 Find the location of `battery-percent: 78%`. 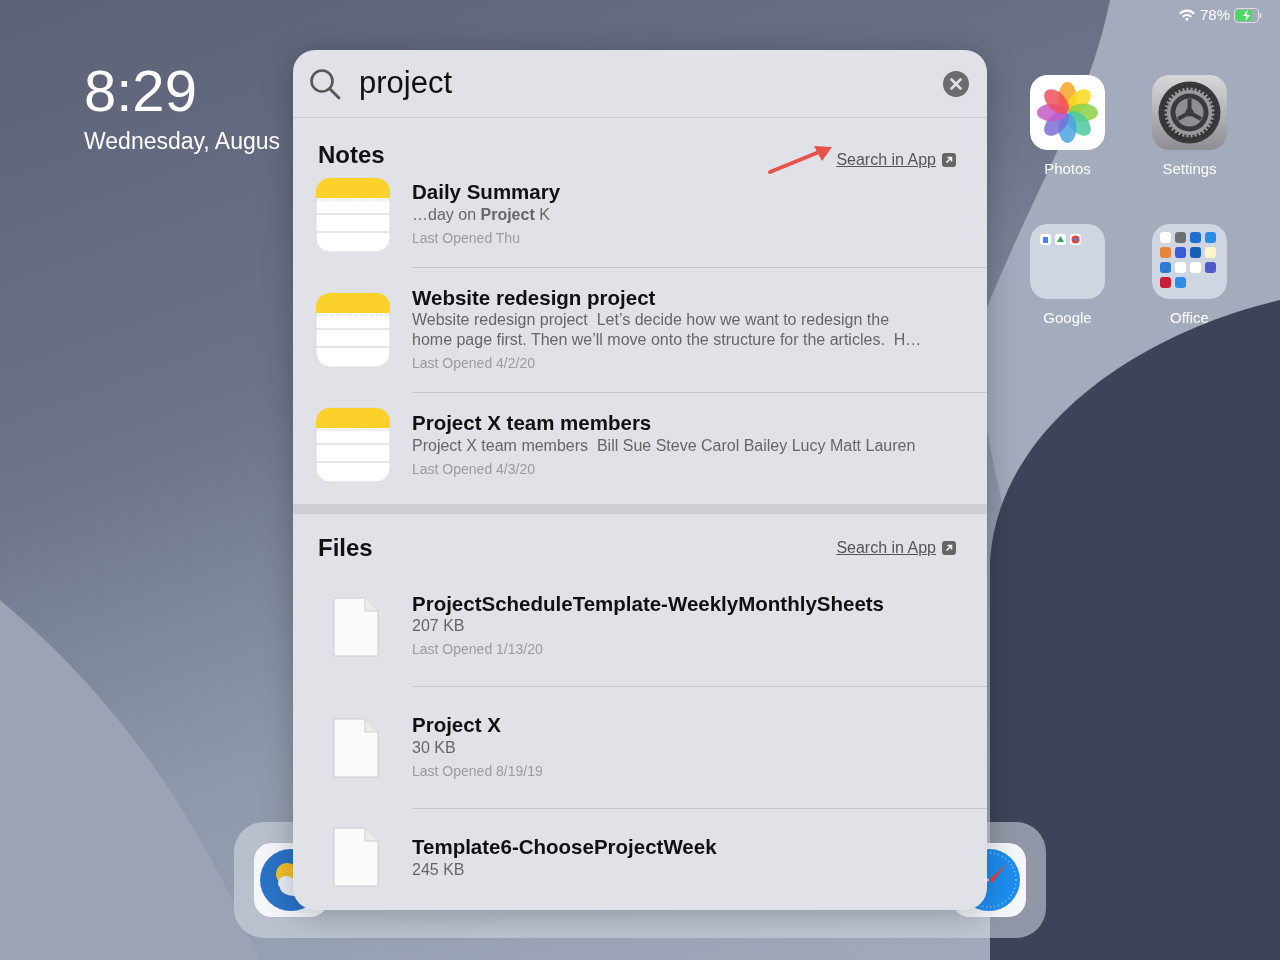

battery-percent: 78% is located at coordinates (1214, 15).